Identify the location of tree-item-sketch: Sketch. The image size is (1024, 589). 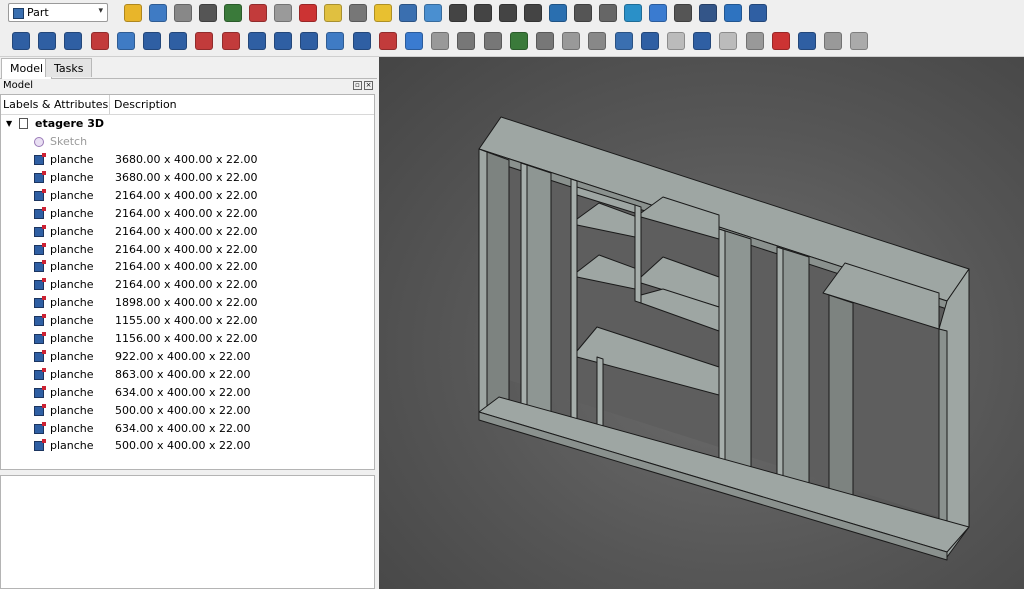
(187, 142).